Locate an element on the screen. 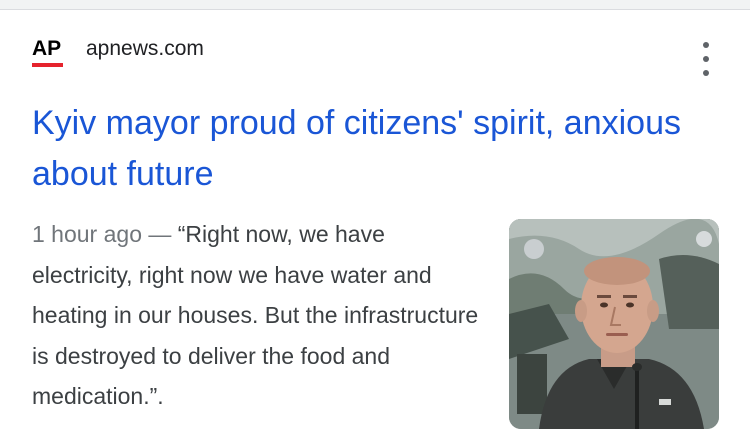  thumbnail-image is located at coordinates (614, 324).